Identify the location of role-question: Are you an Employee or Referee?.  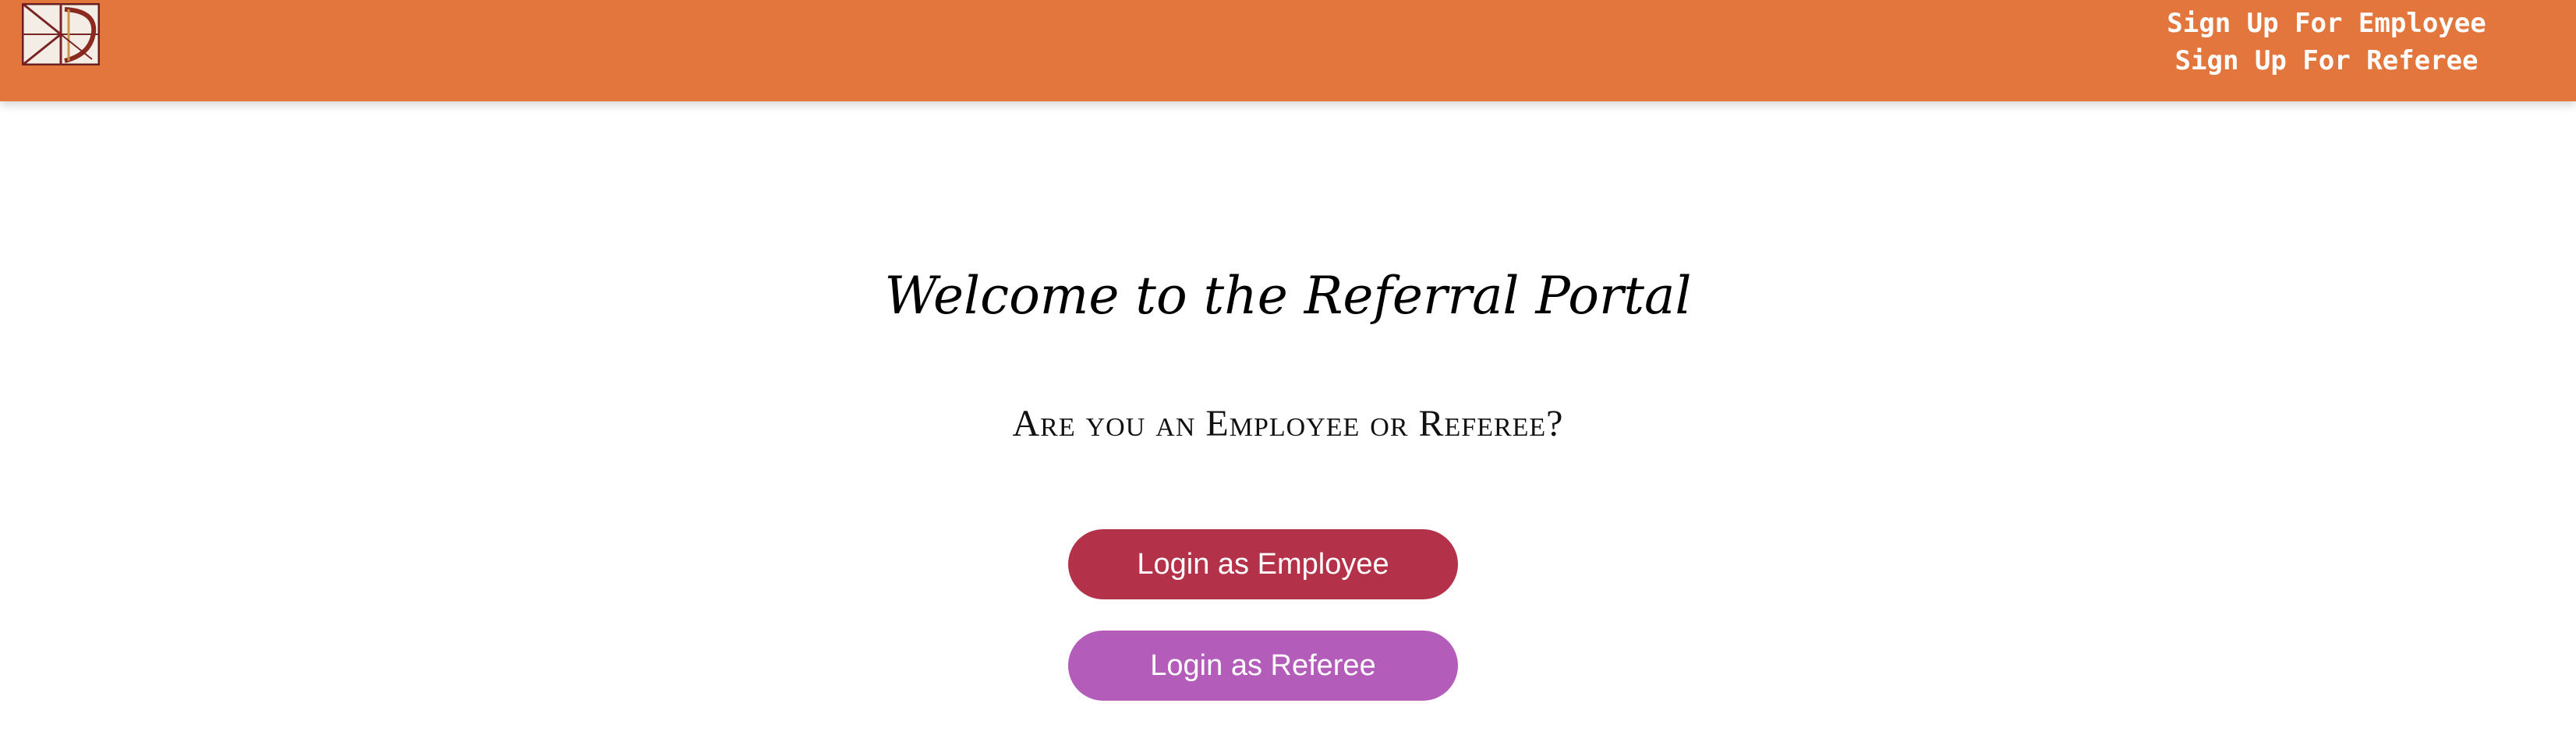
(1288, 423).